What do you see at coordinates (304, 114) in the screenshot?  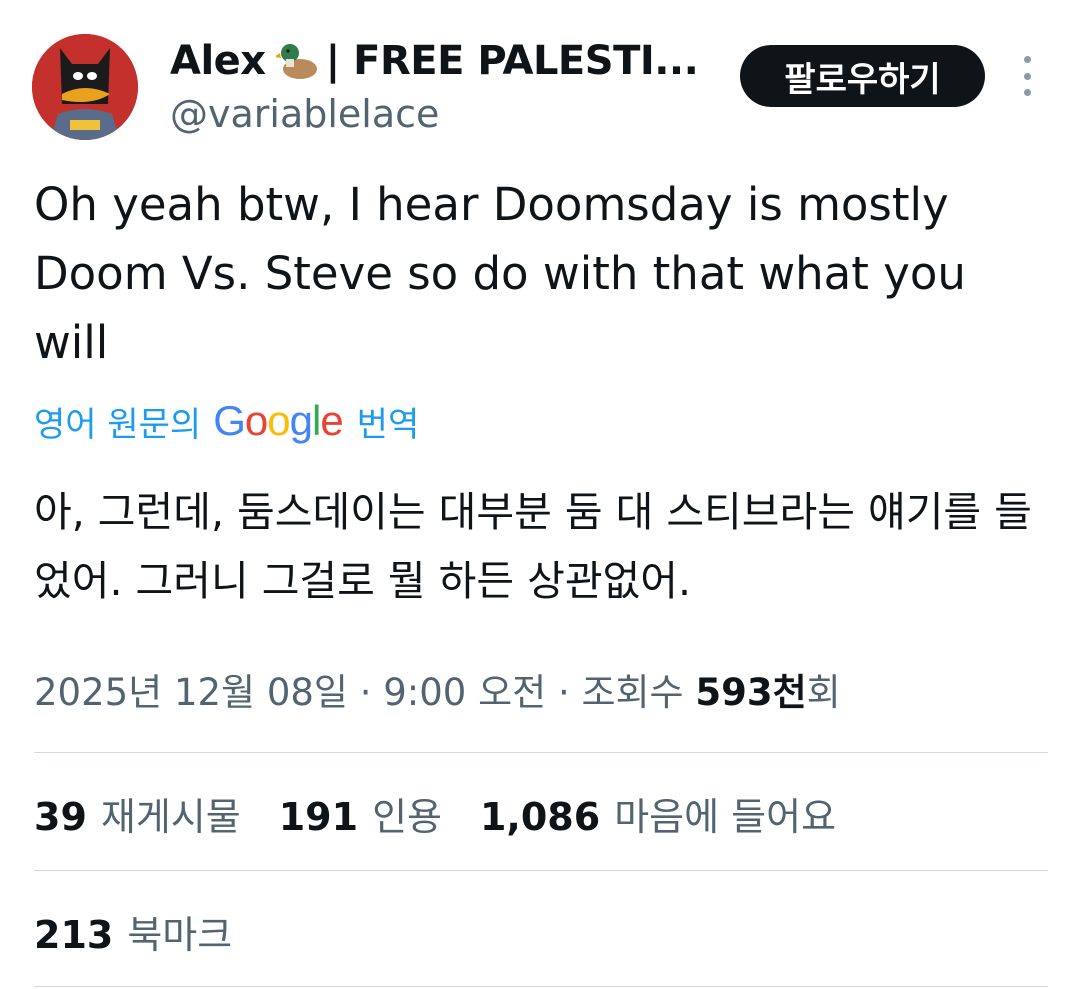 I see `author-handle: @variablelace` at bounding box center [304, 114].